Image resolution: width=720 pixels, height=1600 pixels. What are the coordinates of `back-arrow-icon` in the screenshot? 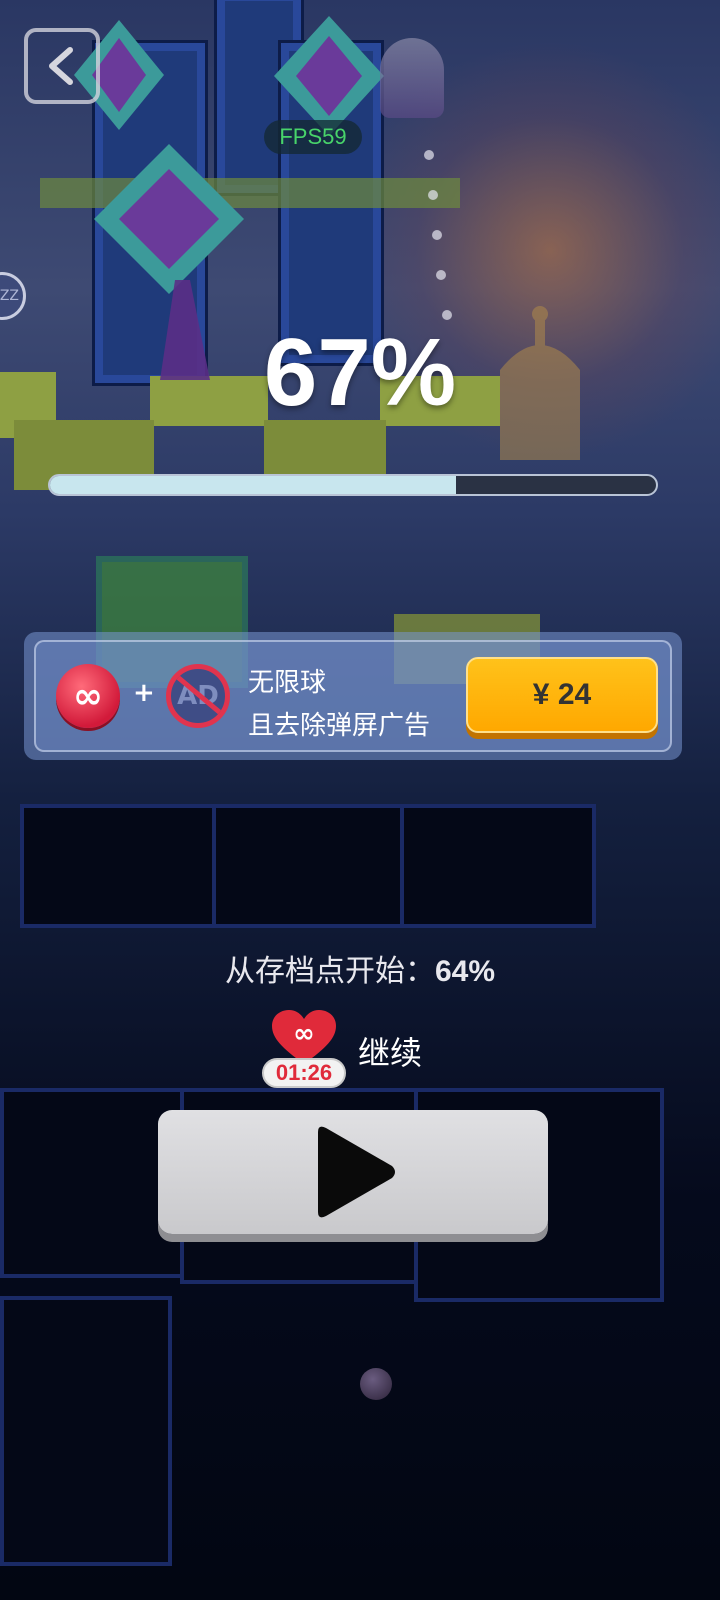 It's located at (61, 66).